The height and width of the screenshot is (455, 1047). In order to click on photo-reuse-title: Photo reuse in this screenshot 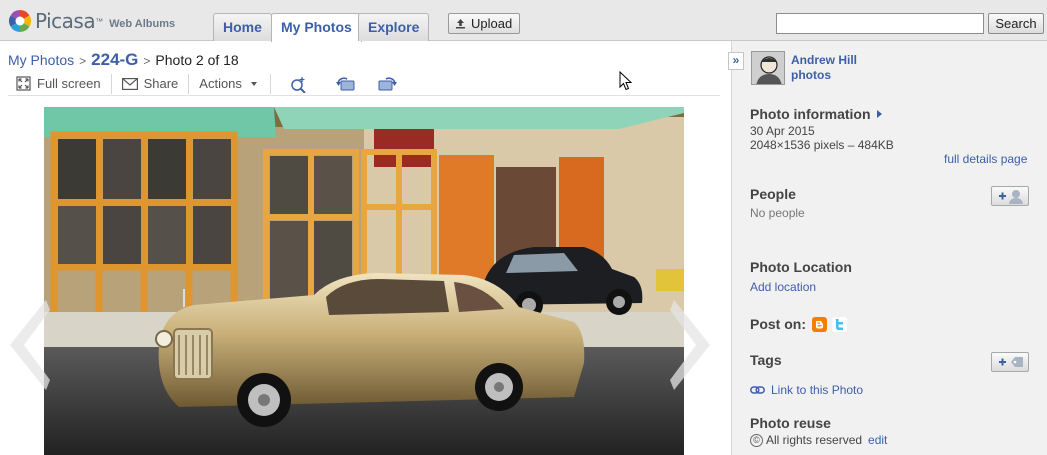, I will do `click(790, 423)`.